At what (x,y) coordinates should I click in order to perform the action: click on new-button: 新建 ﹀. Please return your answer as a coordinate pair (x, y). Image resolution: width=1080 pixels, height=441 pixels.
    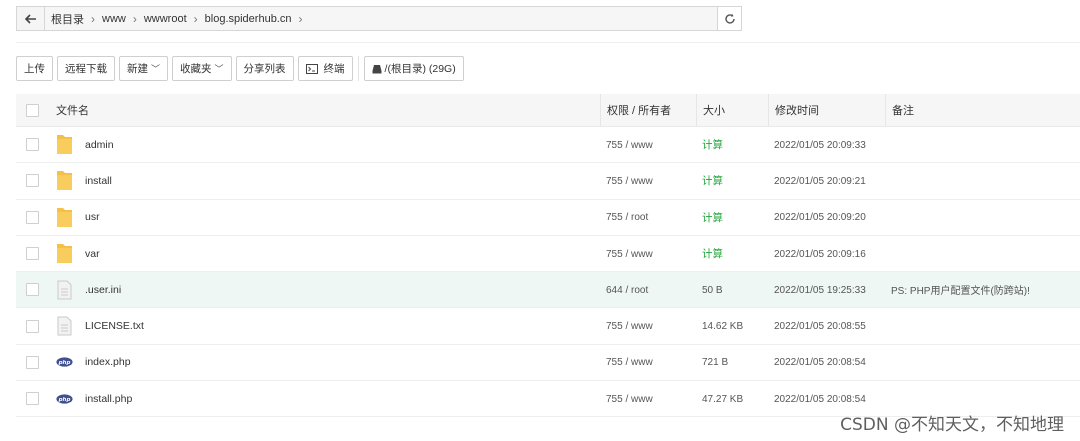
    Looking at the image, I should click on (144, 68).